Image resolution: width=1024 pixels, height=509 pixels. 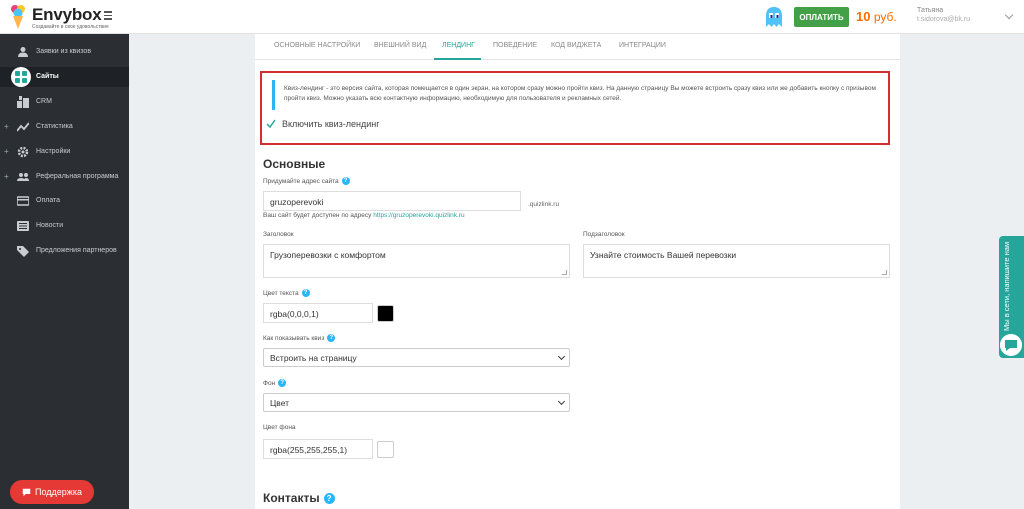 What do you see at coordinates (64, 77) in the screenshot?
I see `sidebar-item-sites: Сайты` at bounding box center [64, 77].